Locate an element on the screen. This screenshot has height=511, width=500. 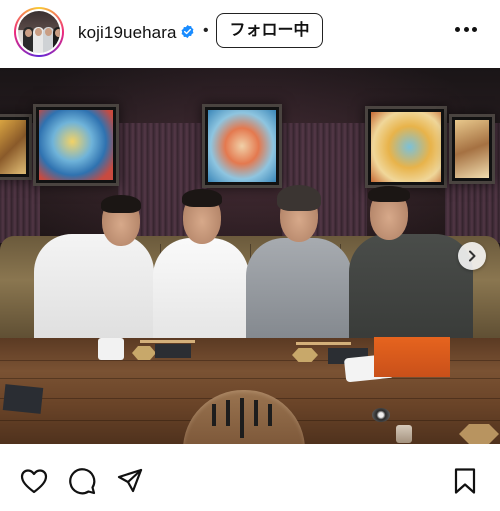
verified-badge-icon is located at coordinates (187, 31).